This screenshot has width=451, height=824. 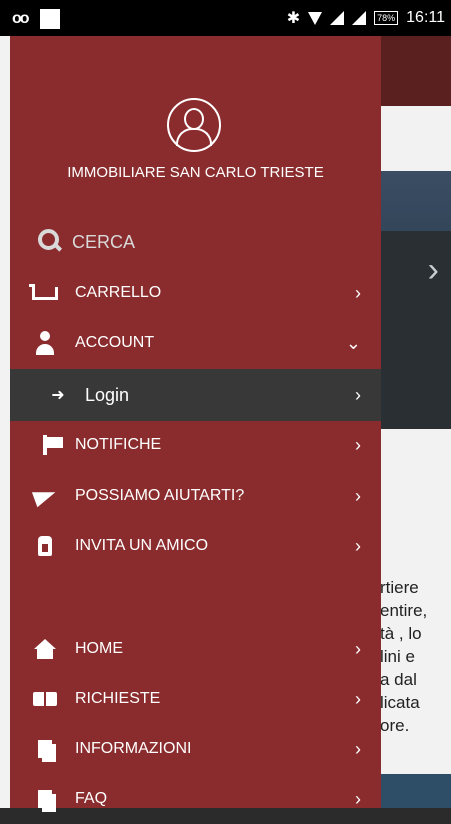 I want to click on app-toolbar, so click(x=415, y=71).